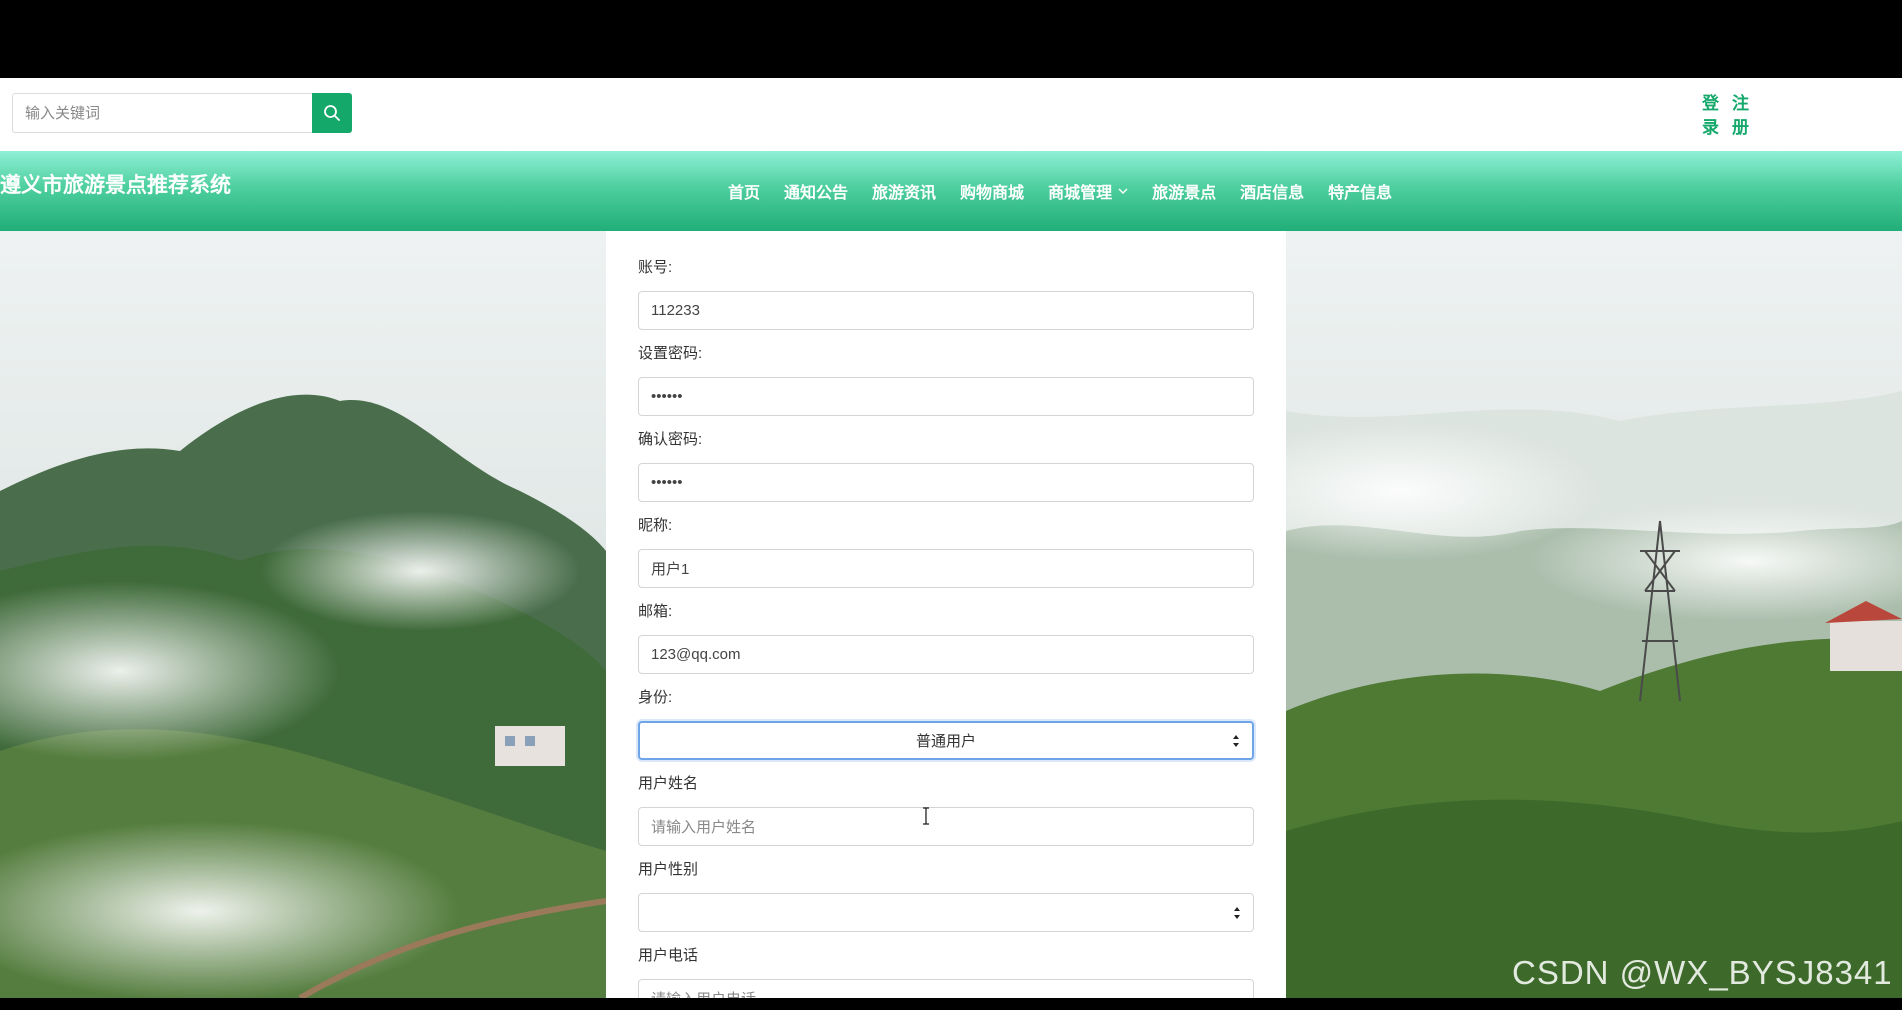 The image size is (1902, 1010). I want to click on confirm-password-label: 确认密码:, so click(670, 439).